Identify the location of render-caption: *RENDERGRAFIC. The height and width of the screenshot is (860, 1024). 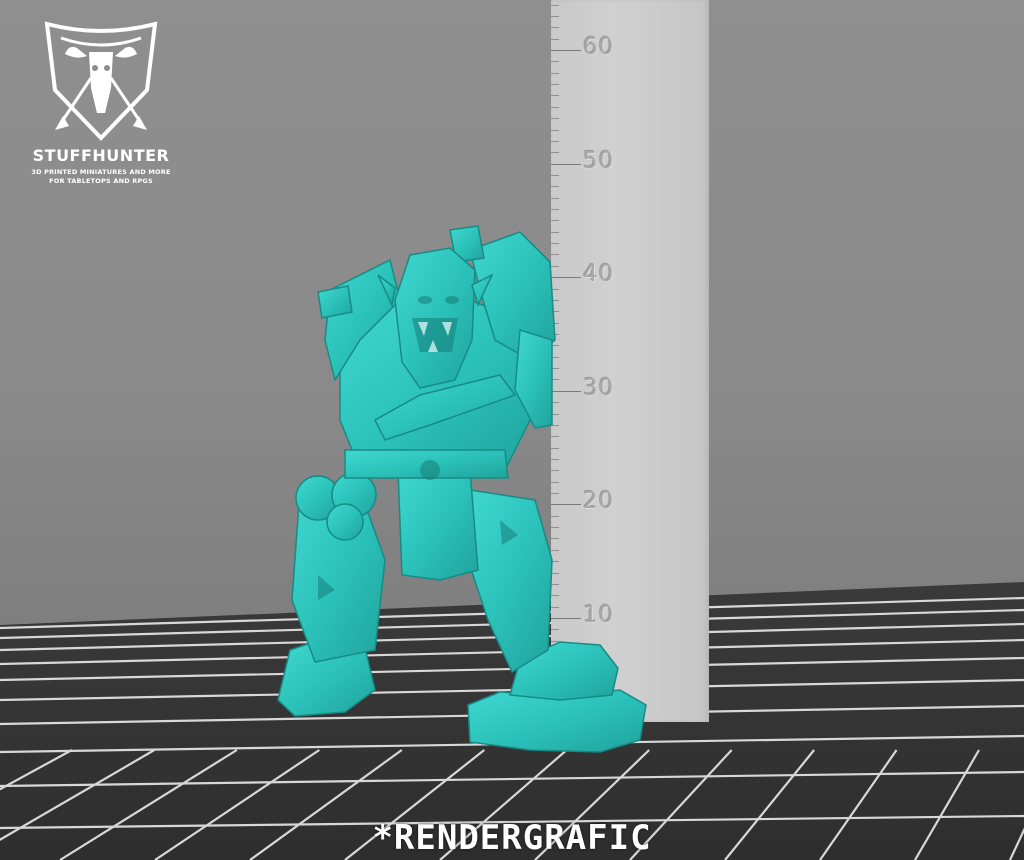
(512, 838).